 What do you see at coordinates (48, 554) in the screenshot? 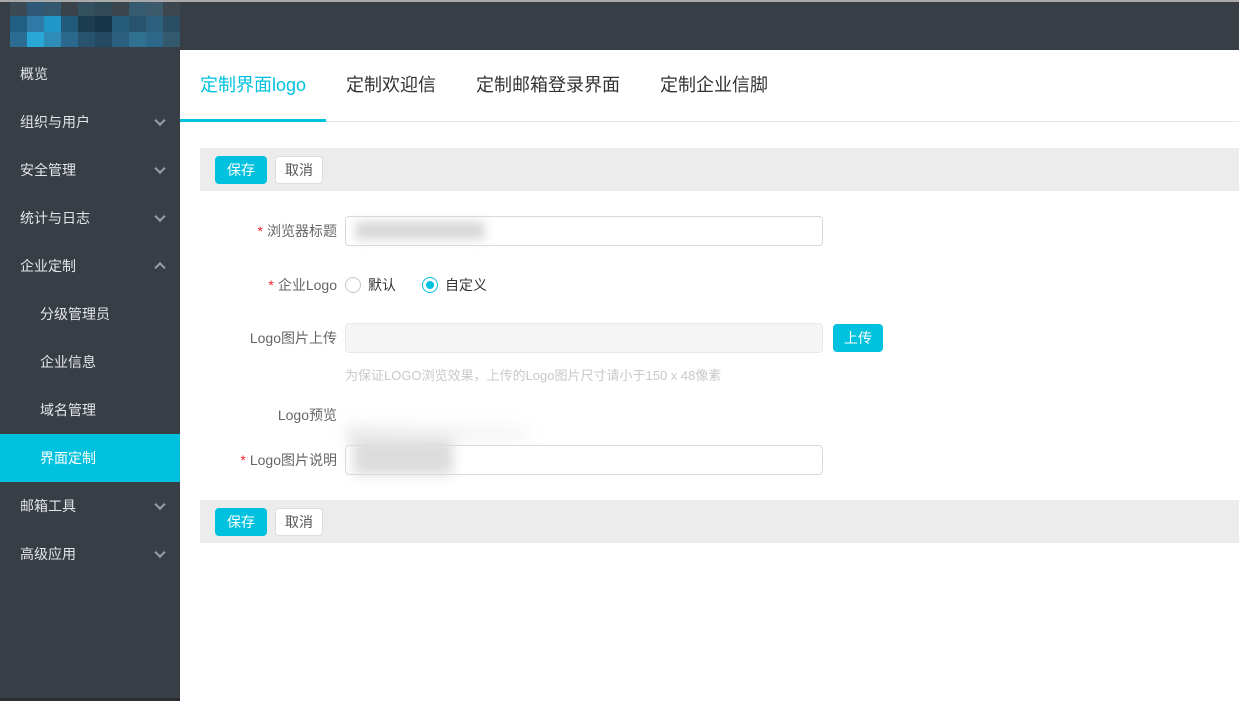
I see `sidebar-item-label: 高级应用` at bounding box center [48, 554].